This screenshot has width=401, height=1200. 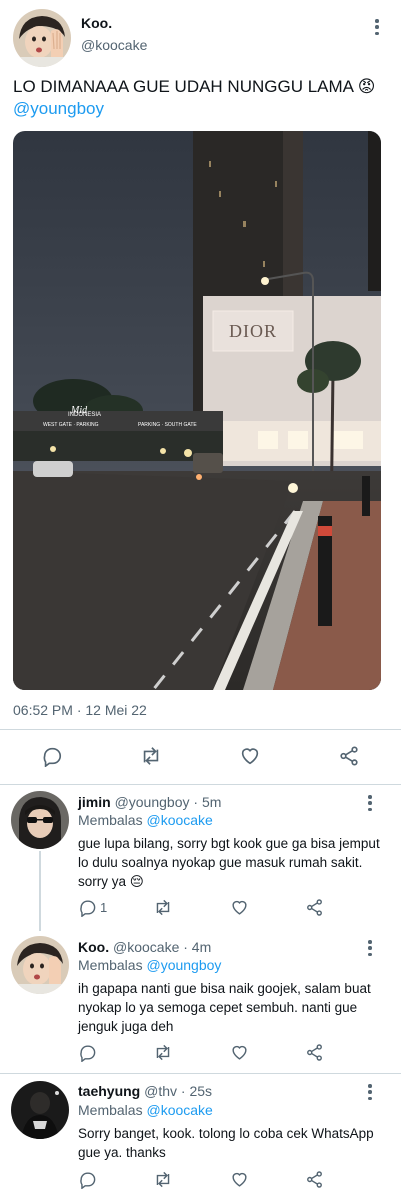 I want to click on reply-count: 1, so click(x=104, y=907).